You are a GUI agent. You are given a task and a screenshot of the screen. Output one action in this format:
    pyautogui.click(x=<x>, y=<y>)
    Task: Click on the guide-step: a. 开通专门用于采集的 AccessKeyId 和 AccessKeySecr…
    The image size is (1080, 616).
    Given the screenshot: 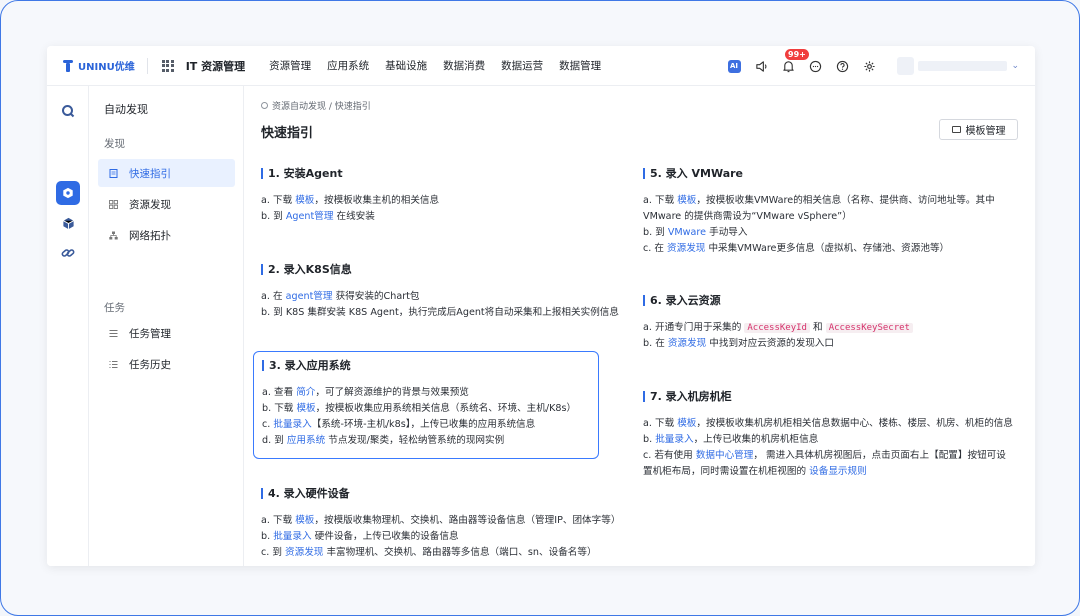 What is the action you would take?
    pyautogui.click(x=828, y=328)
    